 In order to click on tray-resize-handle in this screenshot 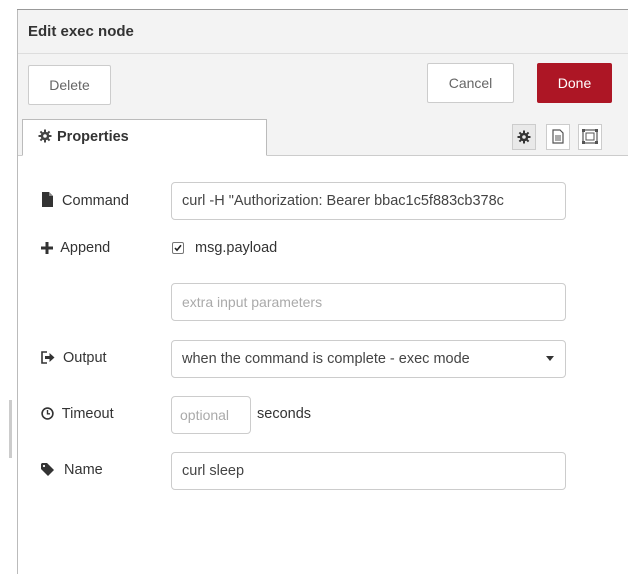, I will do `click(10, 429)`.